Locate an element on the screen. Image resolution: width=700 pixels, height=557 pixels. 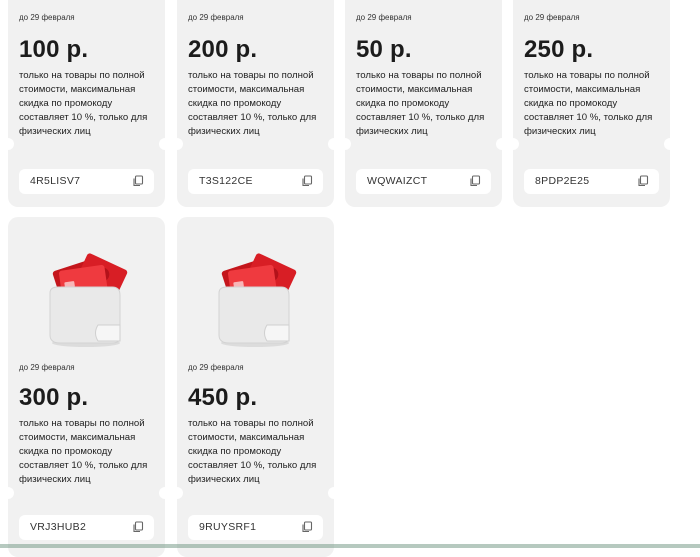
promo-code: 8PDP2E25 is located at coordinates (562, 181).